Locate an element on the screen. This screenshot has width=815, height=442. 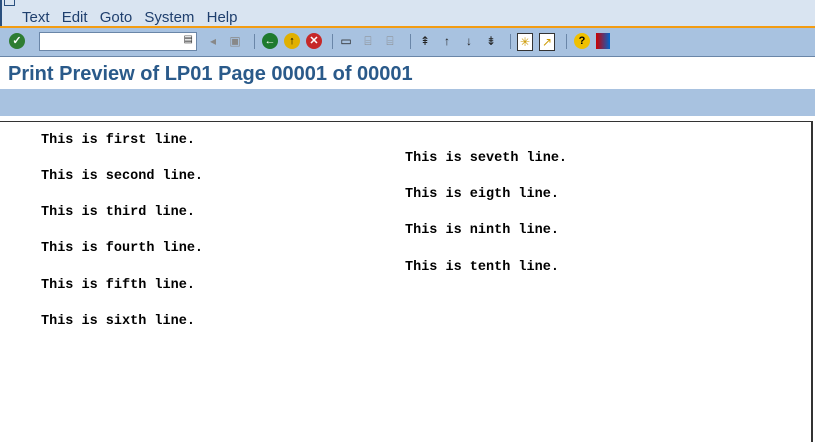
exit-icon: ↑ is located at coordinates (292, 41).